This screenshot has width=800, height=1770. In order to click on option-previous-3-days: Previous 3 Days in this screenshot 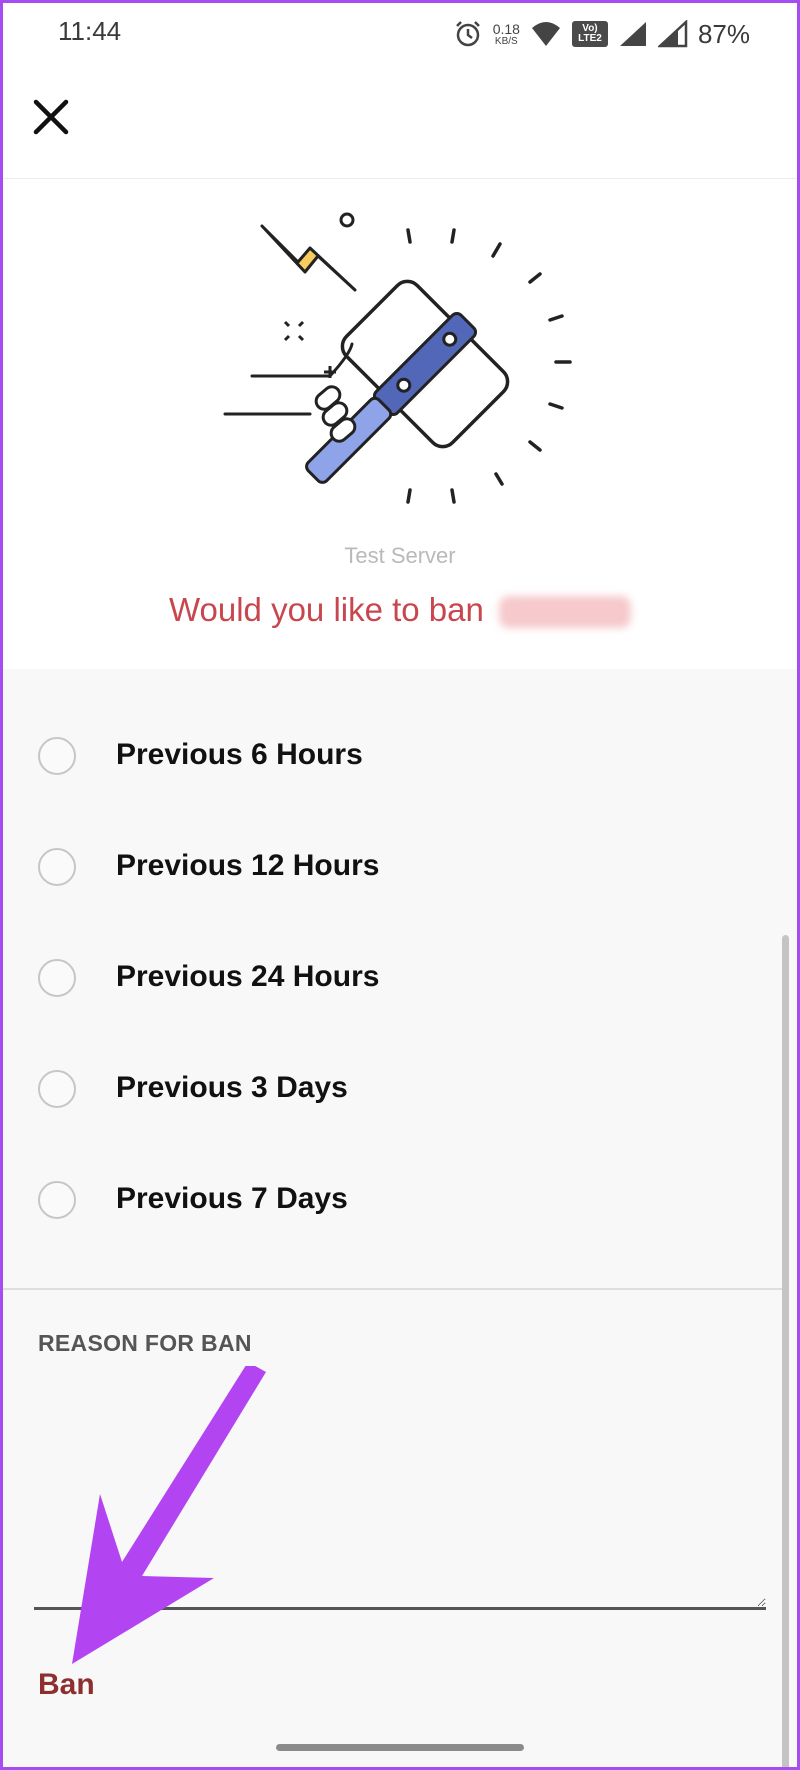, I will do `click(390, 1091)`.